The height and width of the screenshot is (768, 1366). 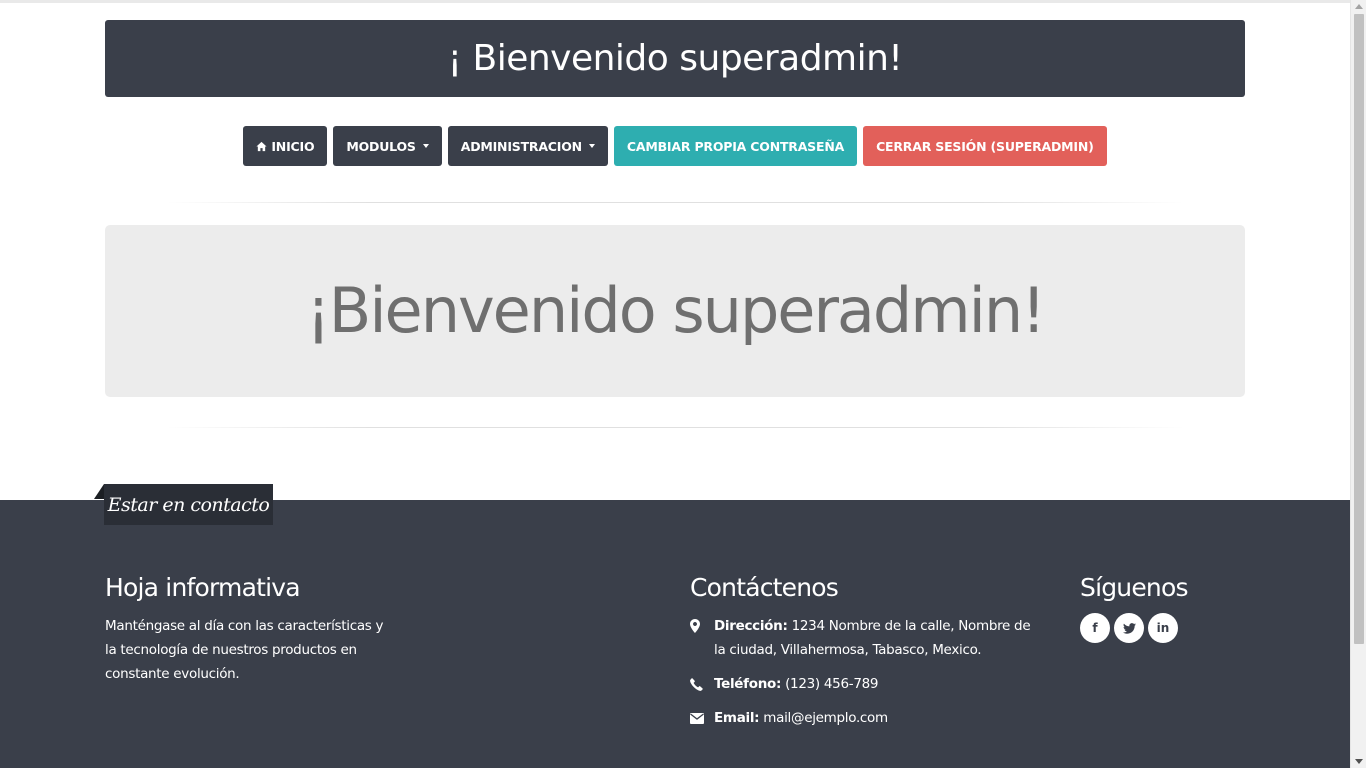 What do you see at coordinates (832, 684) in the screenshot?
I see `phone-value: (123) 456-789` at bounding box center [832, 684].